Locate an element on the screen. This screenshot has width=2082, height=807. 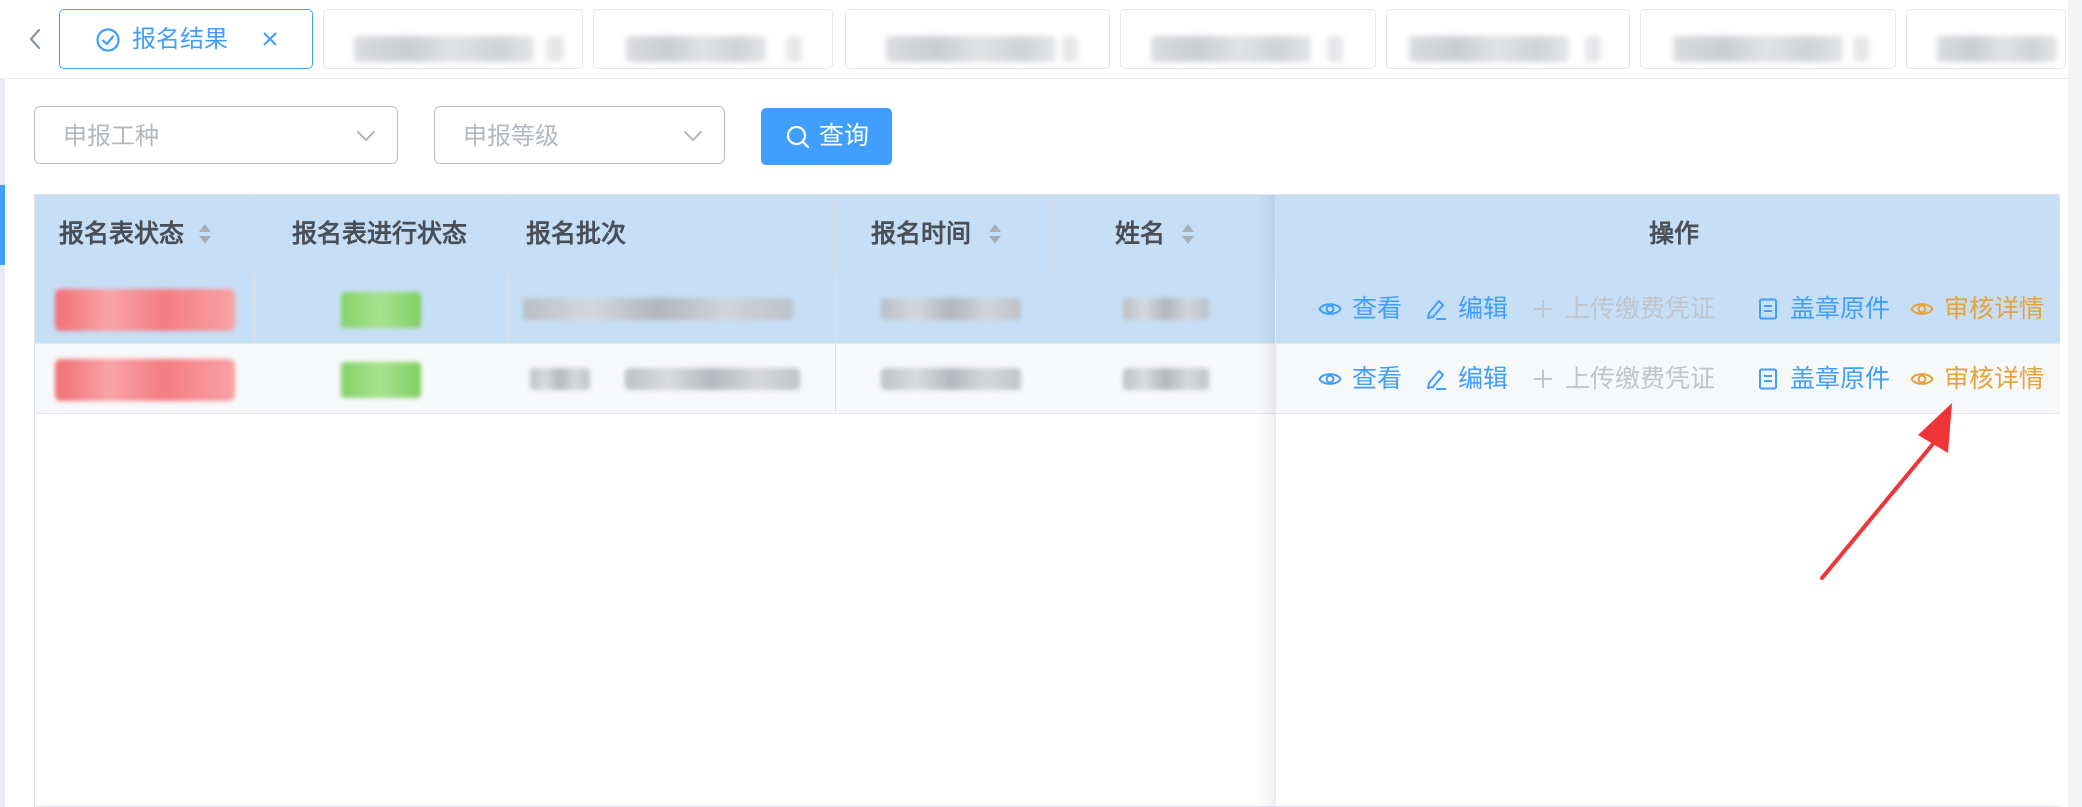
scrollbar is located at coordinates (2075, 403).